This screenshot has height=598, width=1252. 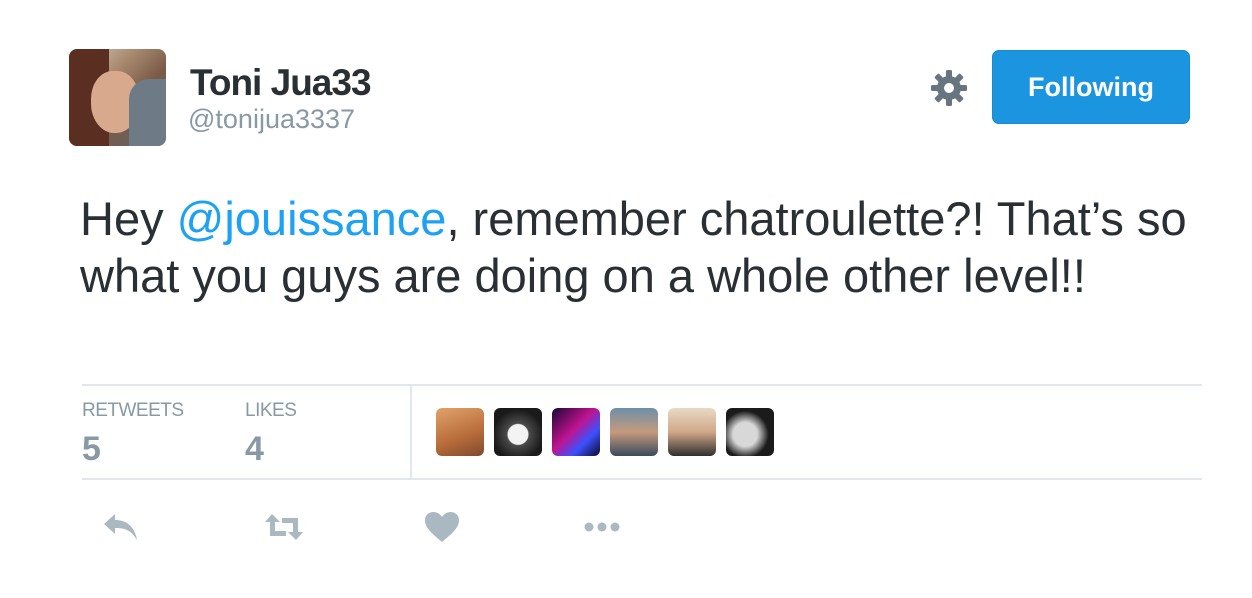 What do you see at coordinates (91, 449) in the screenshot?
I see `retweets-count: 5` at bounding box center [91, 449].